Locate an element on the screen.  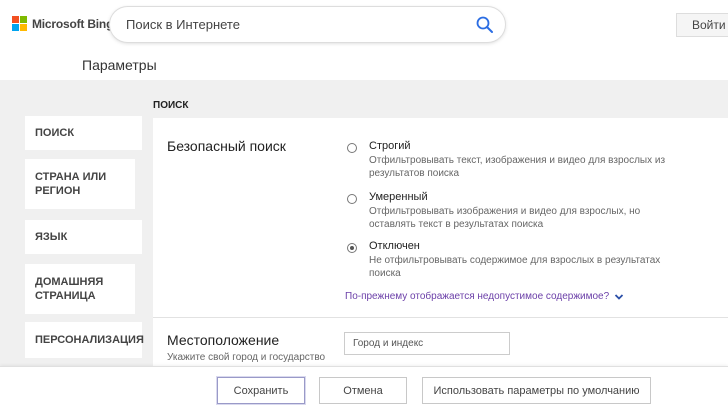
radio-off is located at coordinates (352, 248).